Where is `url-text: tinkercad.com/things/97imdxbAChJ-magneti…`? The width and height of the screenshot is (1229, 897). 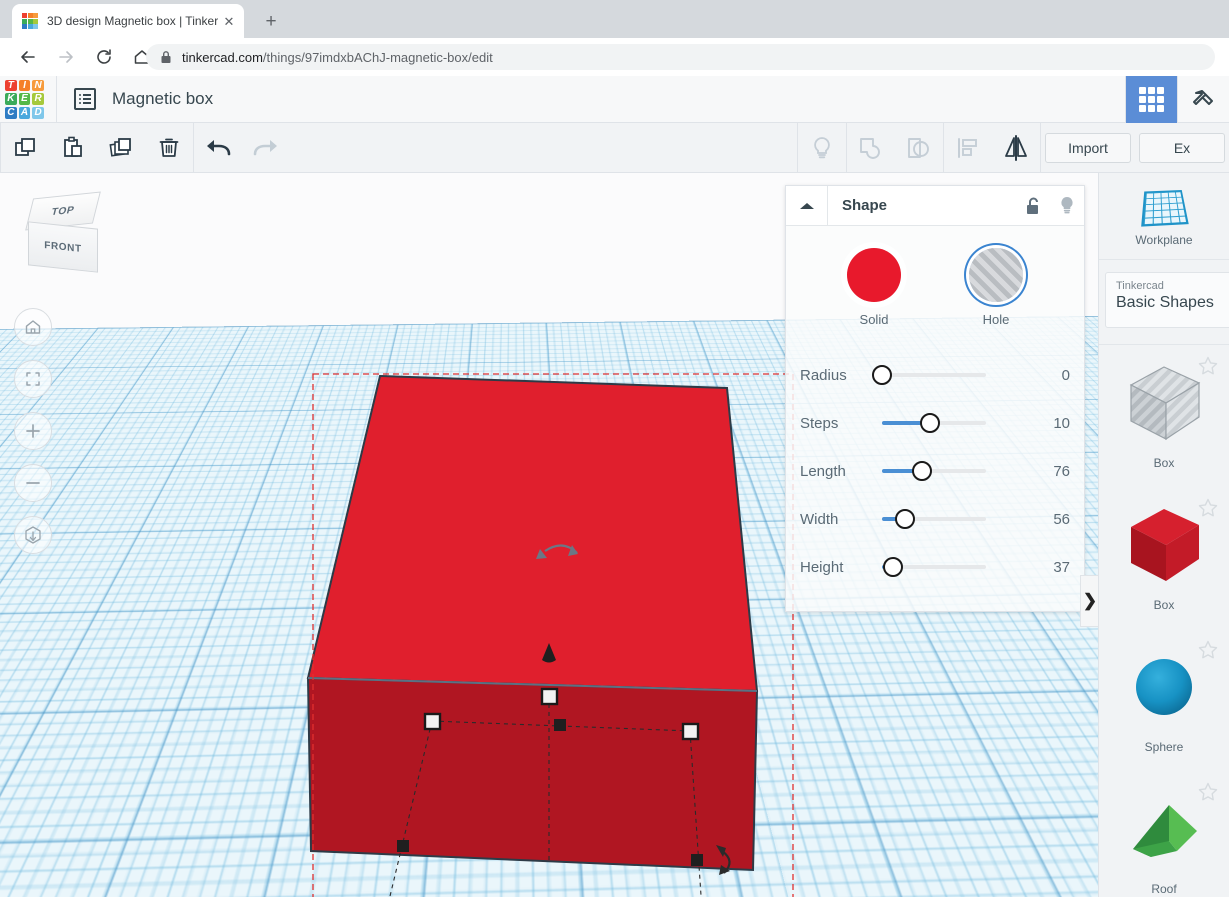
url-text: tinkercad.com/things/97imdxbAChJ-magneti… is located at coordinates (337, 57).